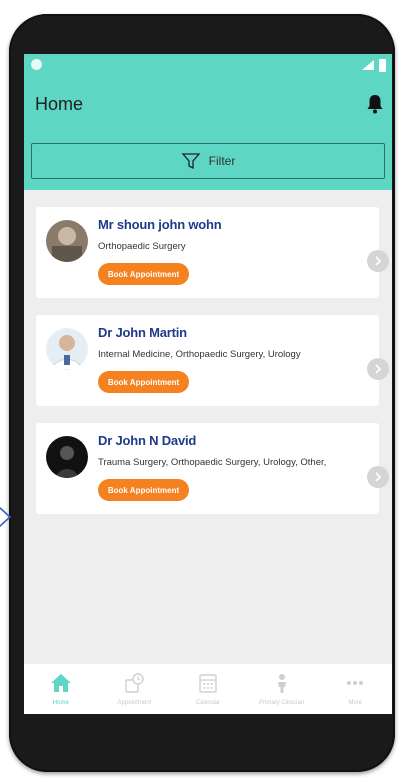 This screenshot has width=401, height=782. Describe the element at coordinates (355, 683) in the screenshot. I see `more-icon` at that location.